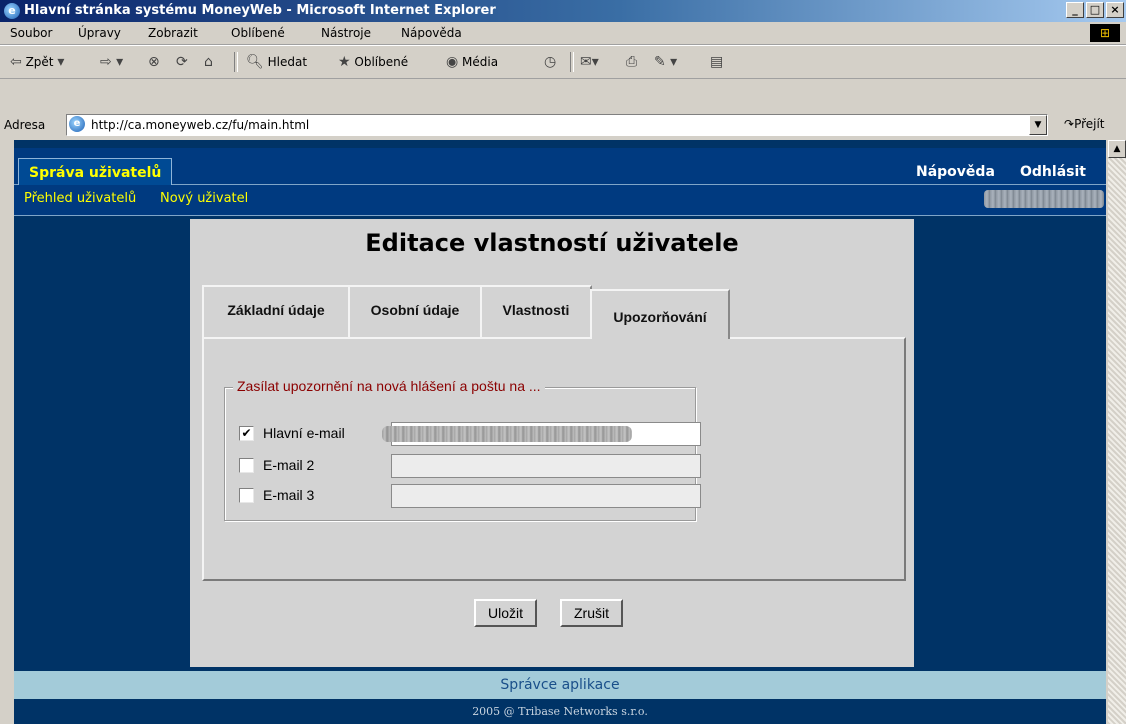 The image size is (1126, 724). I want to click on save-button: Uložit, so click(506, 613).